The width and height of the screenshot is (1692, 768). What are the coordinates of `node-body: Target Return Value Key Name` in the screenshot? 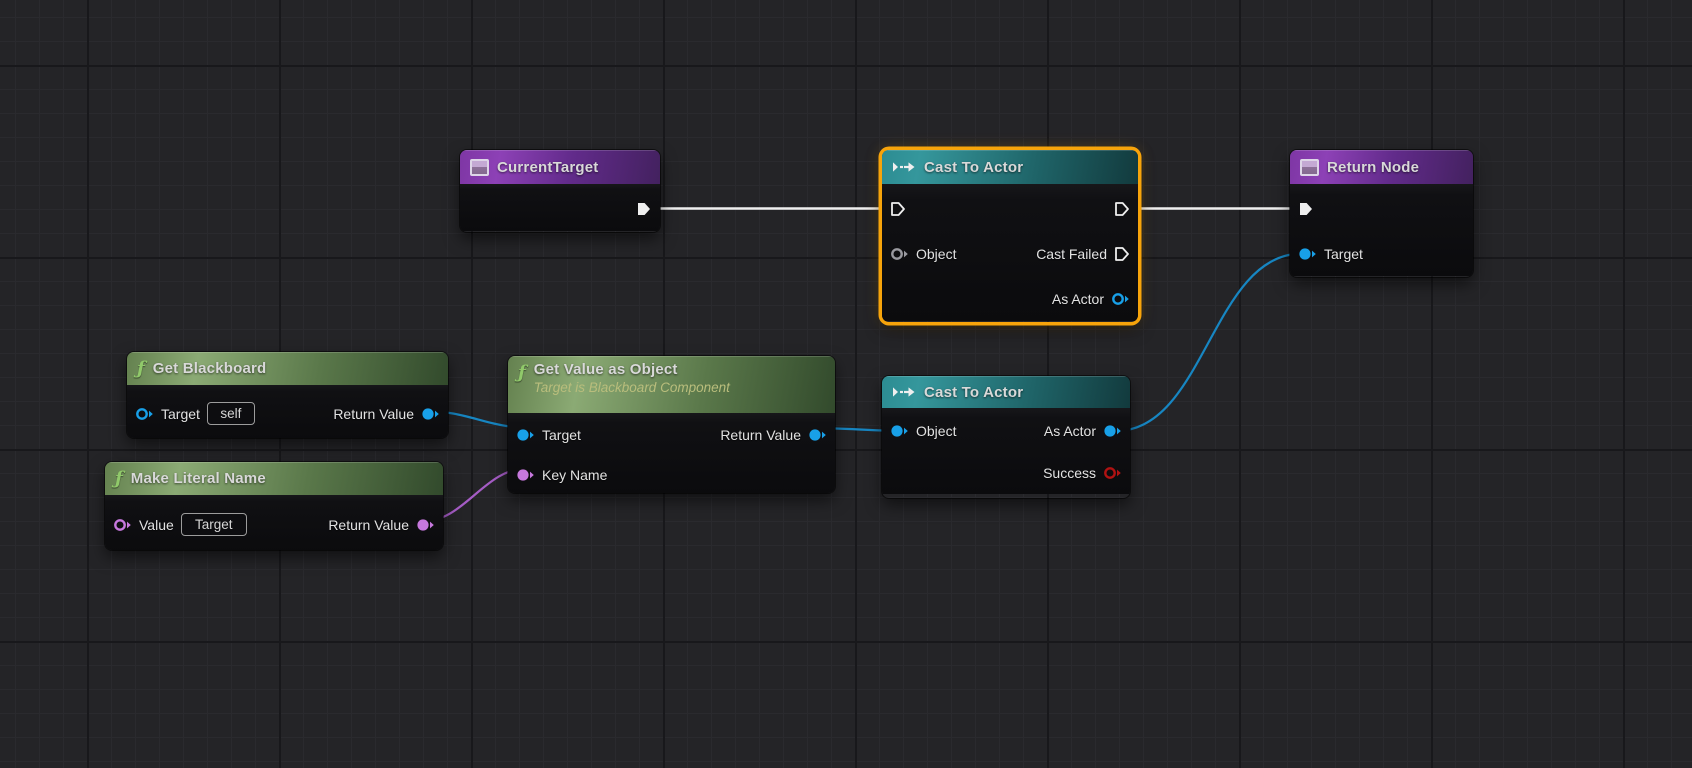 It's located at (671, 453).